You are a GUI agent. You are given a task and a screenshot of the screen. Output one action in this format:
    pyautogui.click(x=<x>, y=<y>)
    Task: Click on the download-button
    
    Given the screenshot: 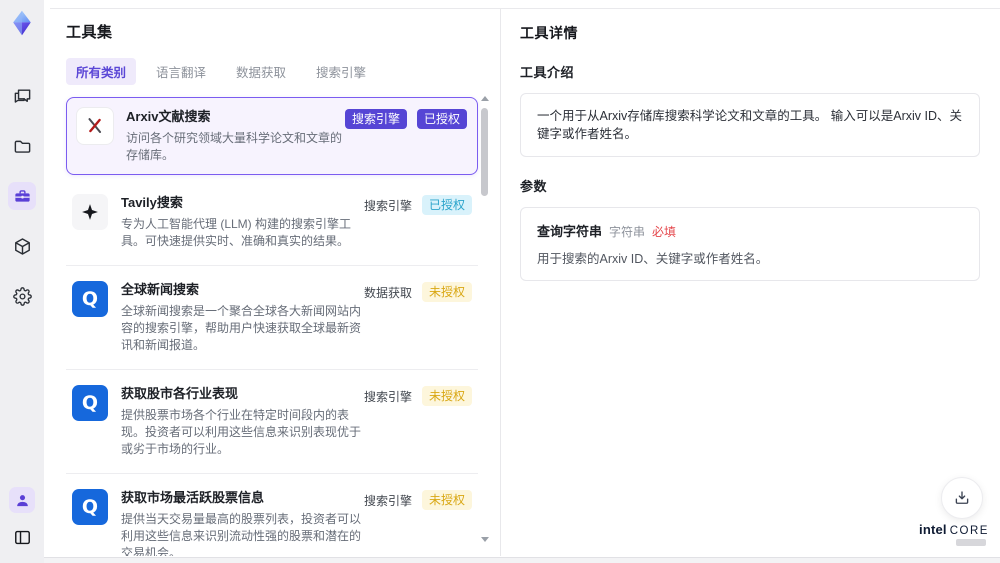 What is the action you would take?
    pyautogui.click(x=962, y=498)
    